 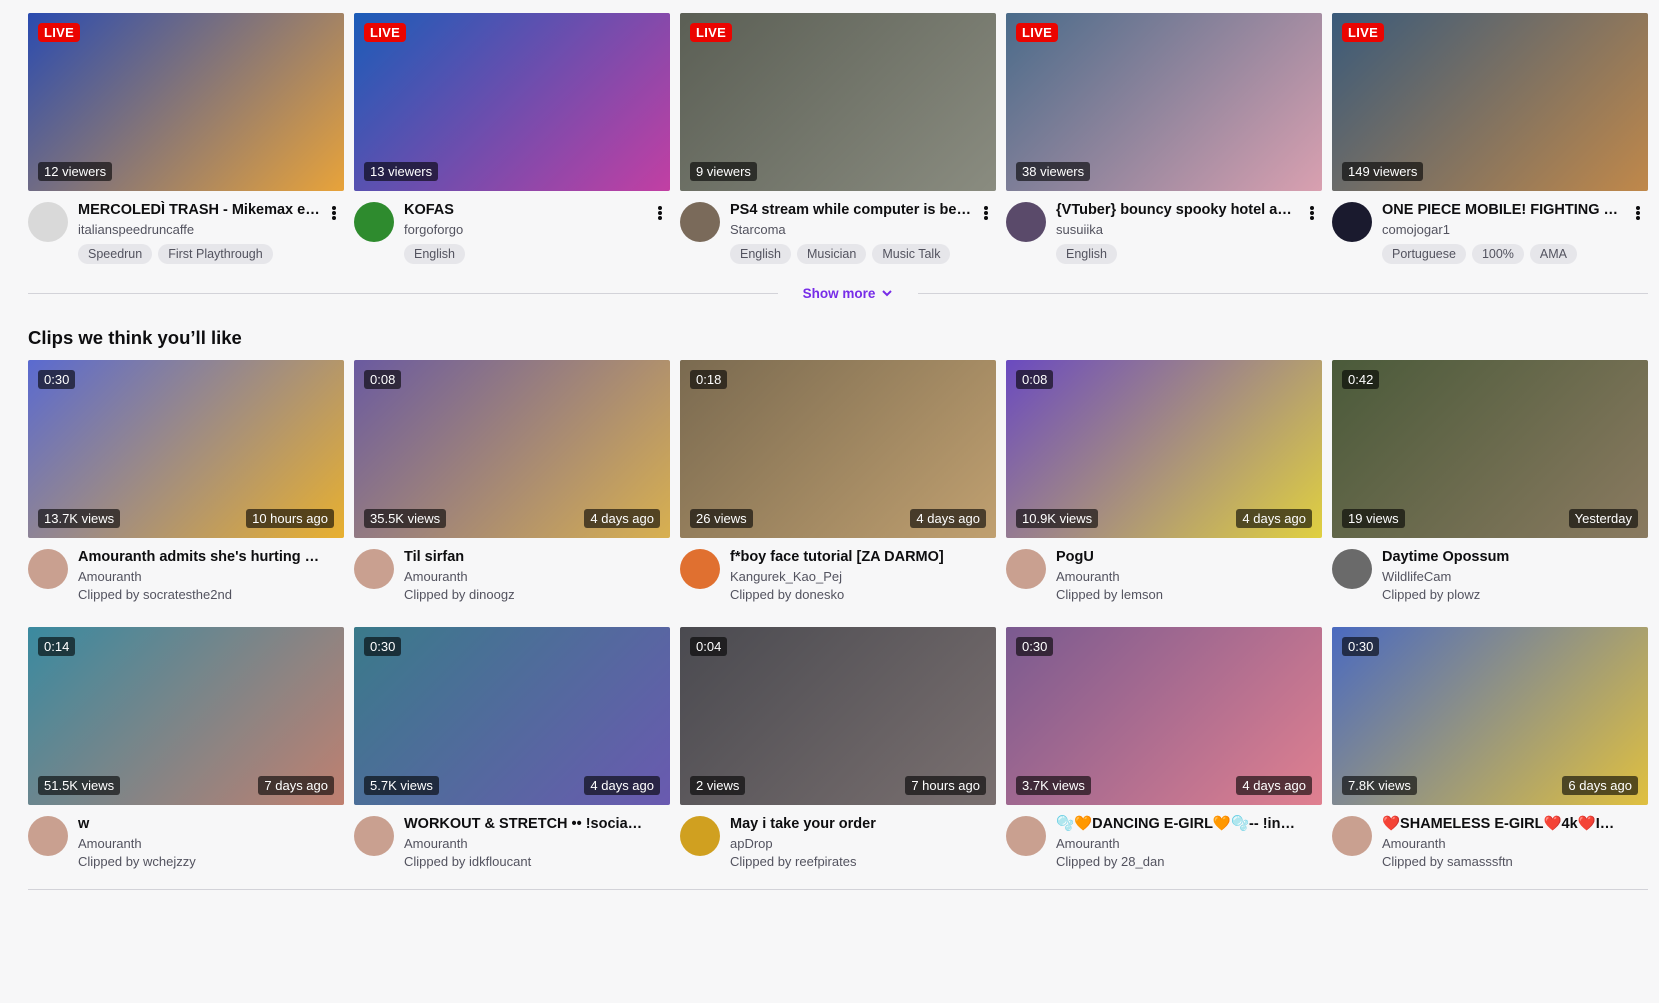 What do you see at coordinates (851, 595) in the screenshot?
I see `clipped-by: Clipped by donesko` at bounding box center [851, 595].